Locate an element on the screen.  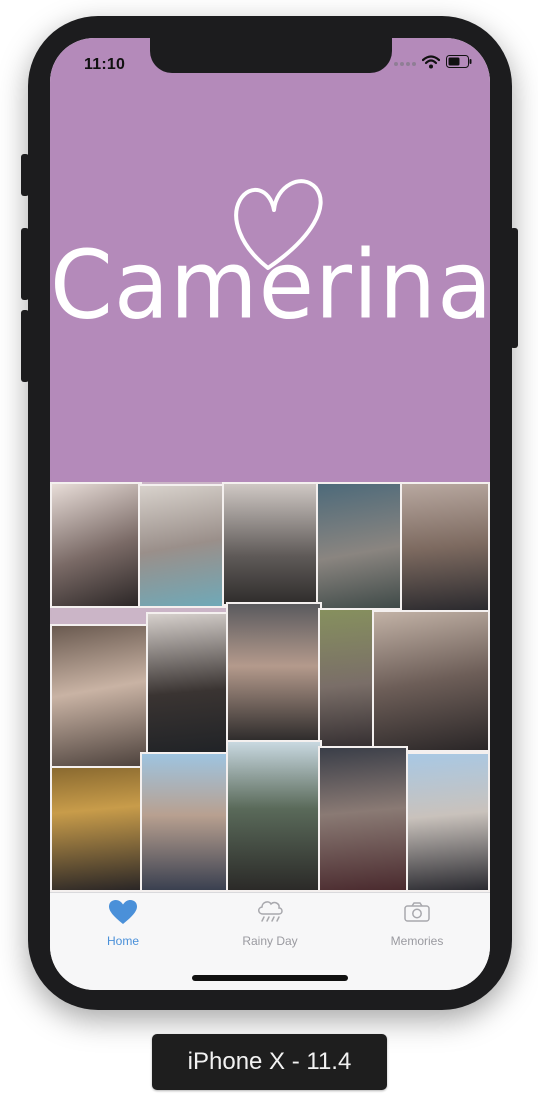
status-icons is located at coordinates (433, 64).